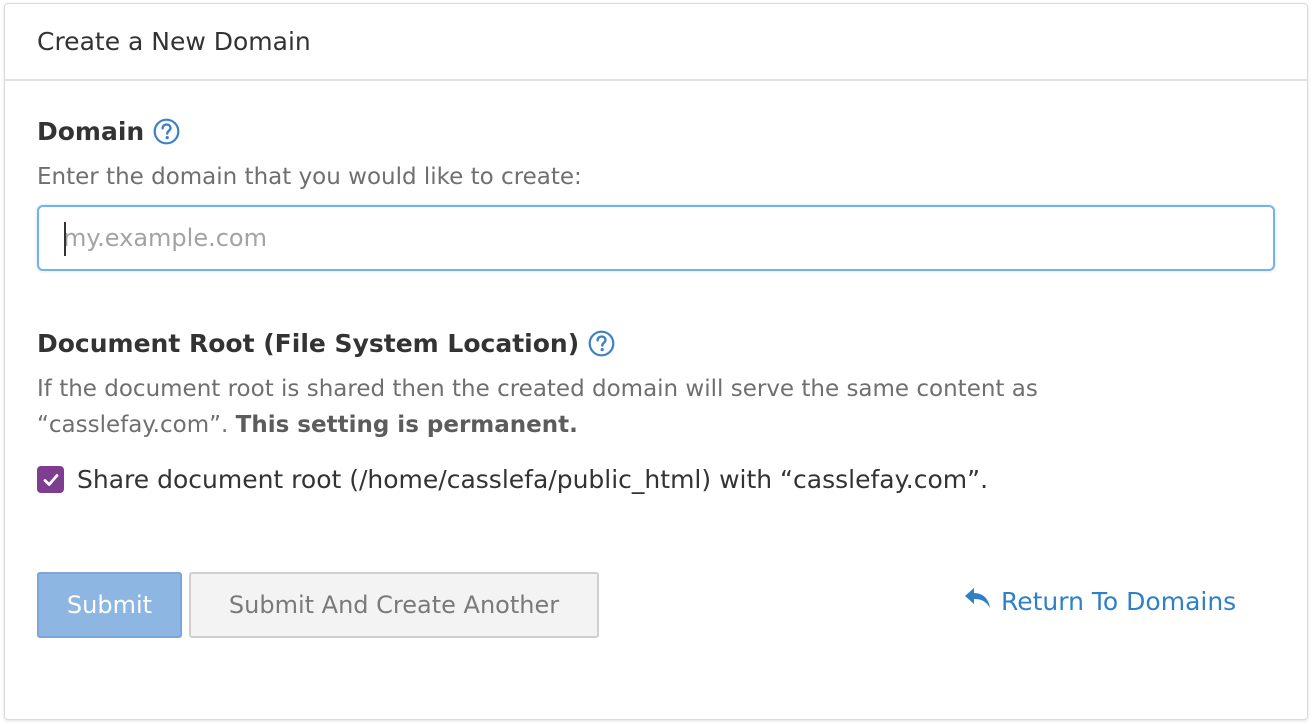  What do you see at coordinates (174, 41) in the screenshot?
I see `panel-title: Create a New Domain` at bounding box center [174, 41].